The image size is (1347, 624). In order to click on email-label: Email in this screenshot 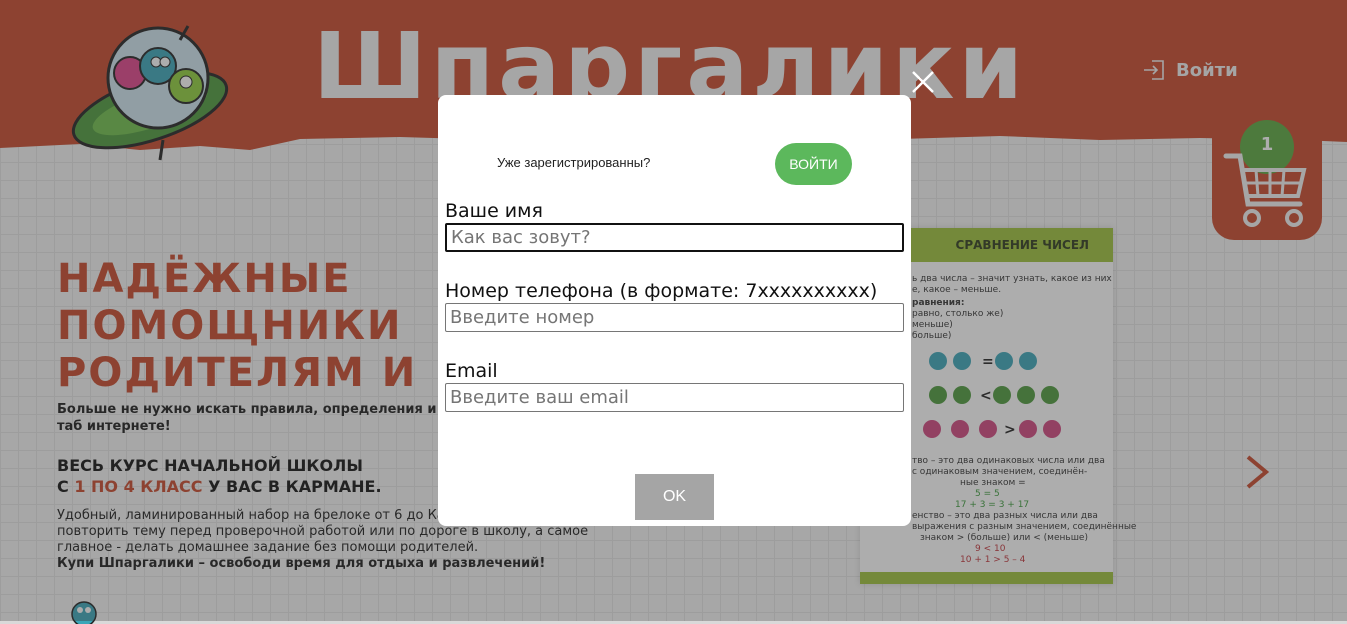, I will do `click(471, 371)`.